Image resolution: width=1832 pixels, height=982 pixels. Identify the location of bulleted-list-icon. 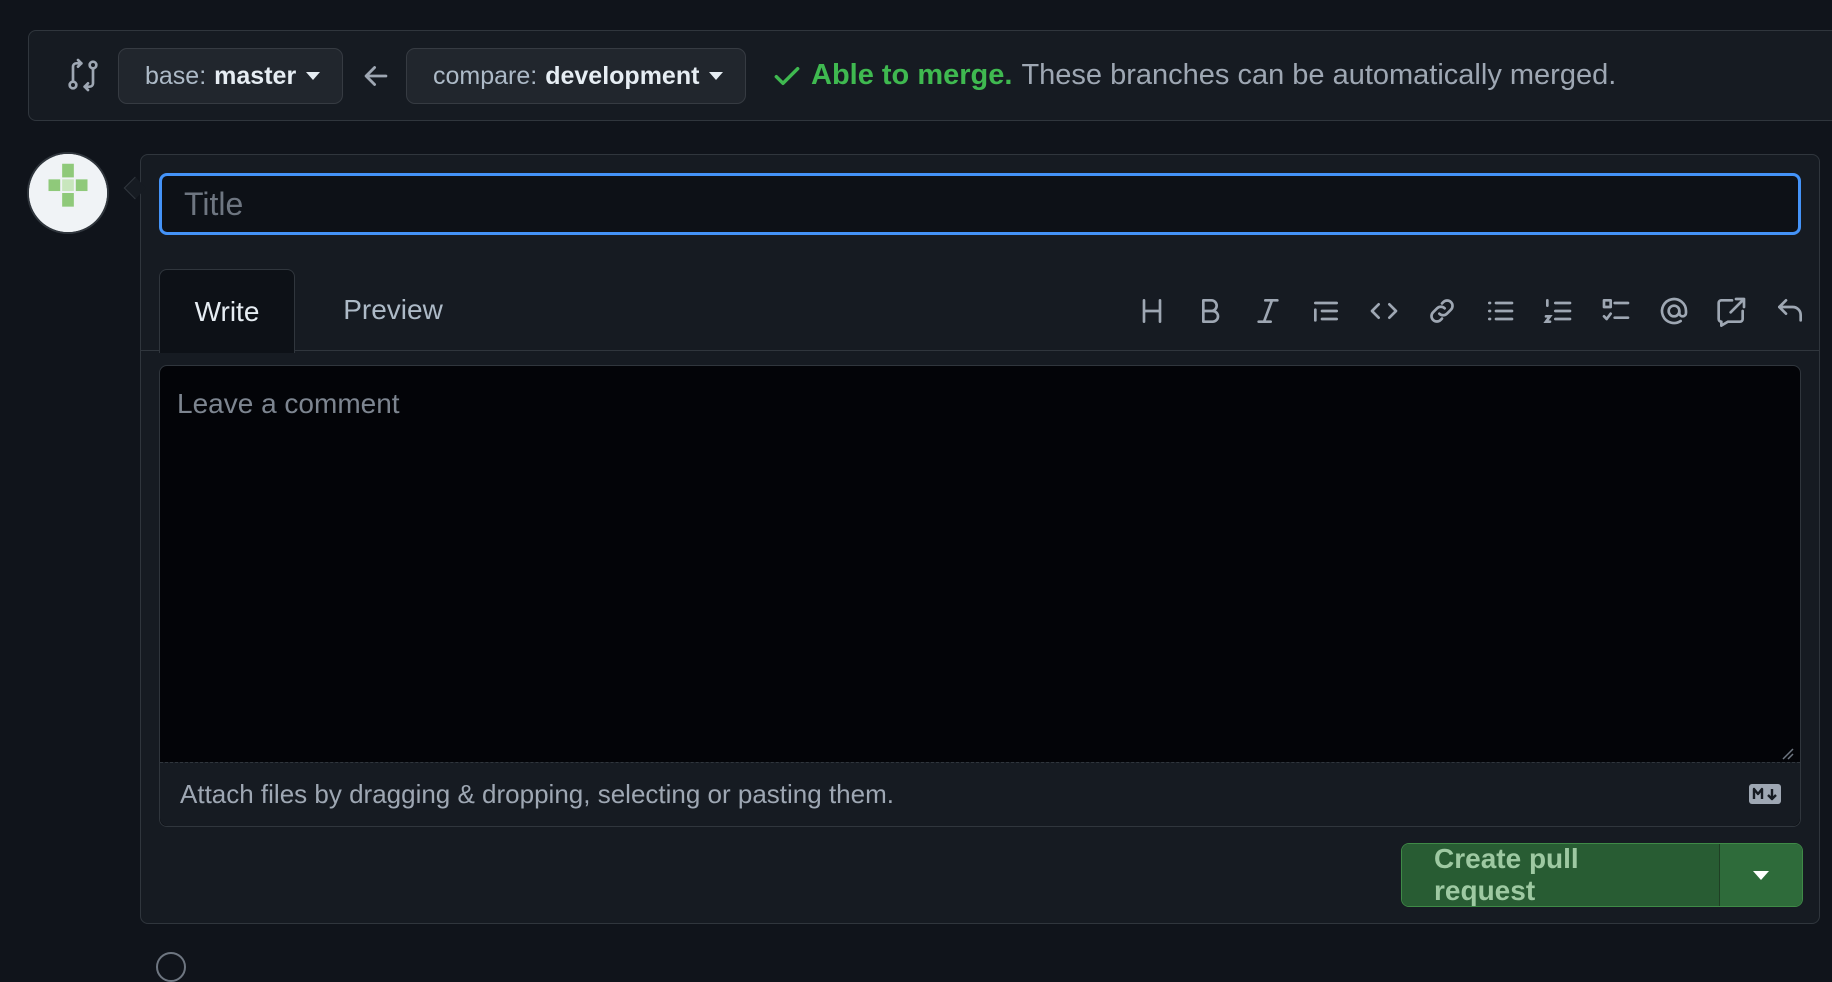
(1501, 311).